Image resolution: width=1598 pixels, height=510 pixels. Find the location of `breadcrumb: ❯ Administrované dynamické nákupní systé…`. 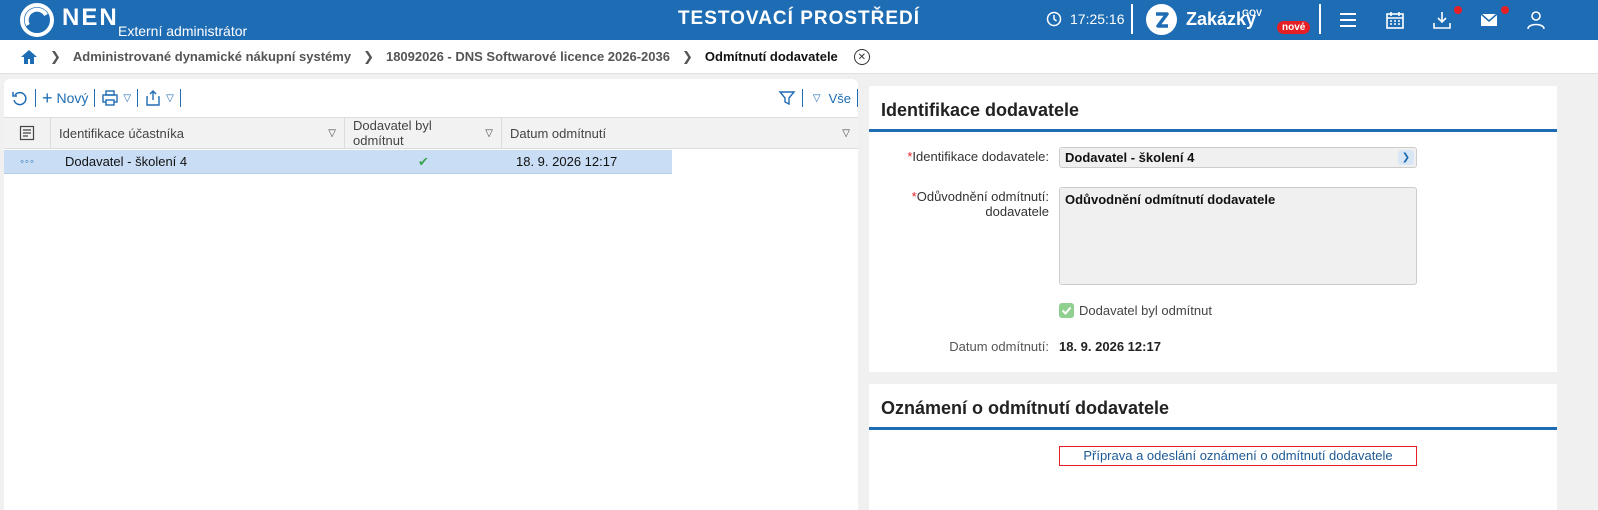

breadcrumb: ❯ Administrované dynamické nákupní systé… is located at coordinates (799, 57).